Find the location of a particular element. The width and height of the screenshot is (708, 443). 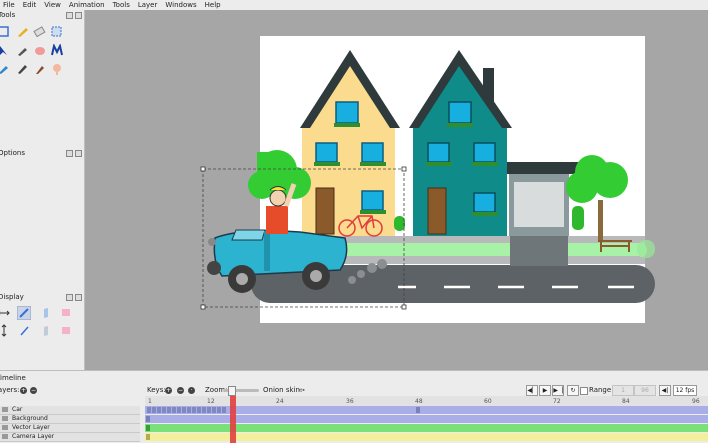

garage is located at coordinates (543, 199).